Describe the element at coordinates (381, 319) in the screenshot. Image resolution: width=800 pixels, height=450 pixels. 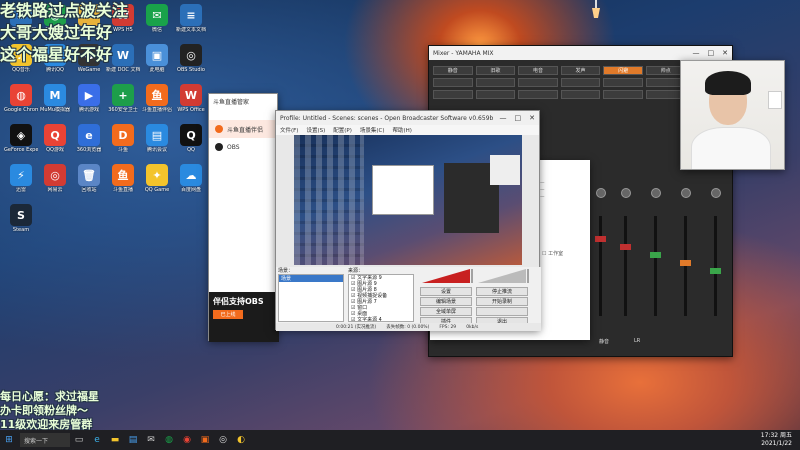
I see `source-item: ☑ 文字来源 4` at that location.